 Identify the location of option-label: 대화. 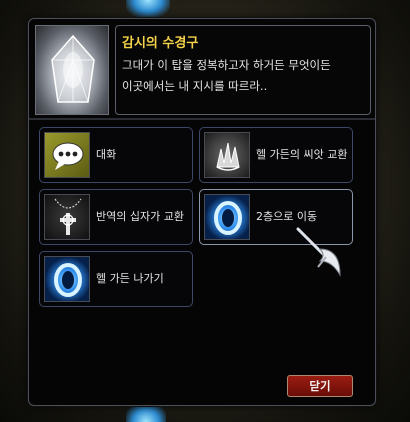
(106, 154).